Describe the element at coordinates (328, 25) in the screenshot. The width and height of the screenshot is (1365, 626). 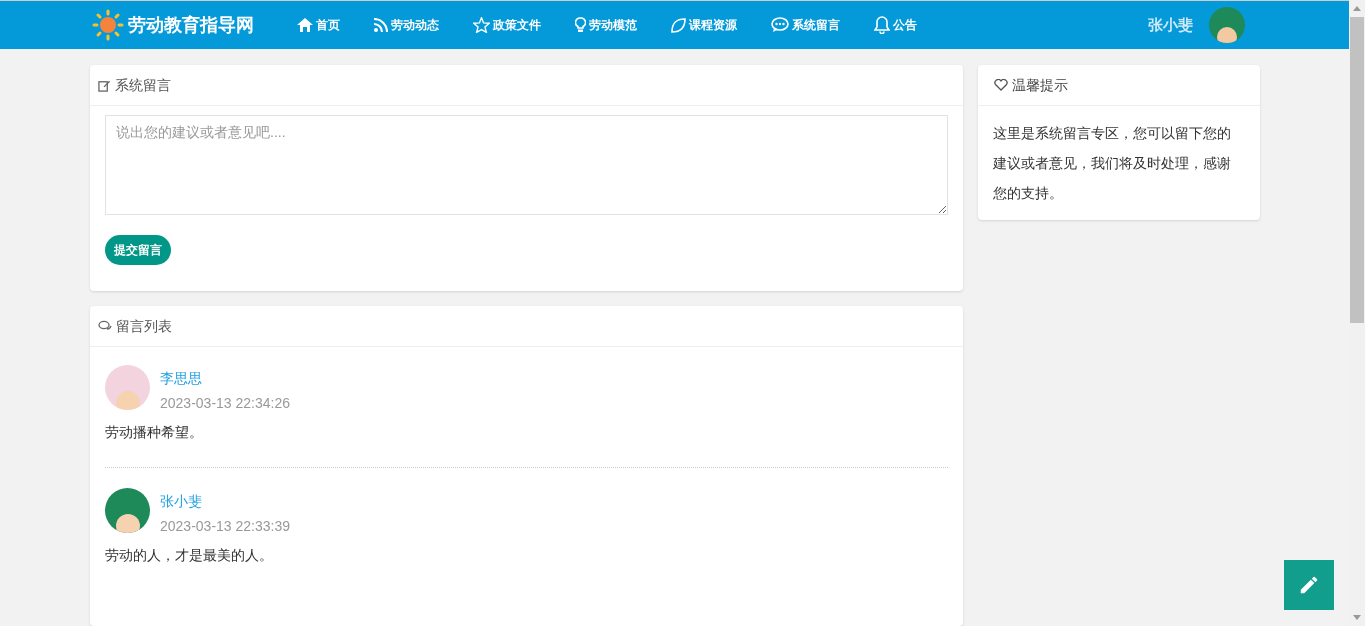
I see `nav-link: 首页` at that location.